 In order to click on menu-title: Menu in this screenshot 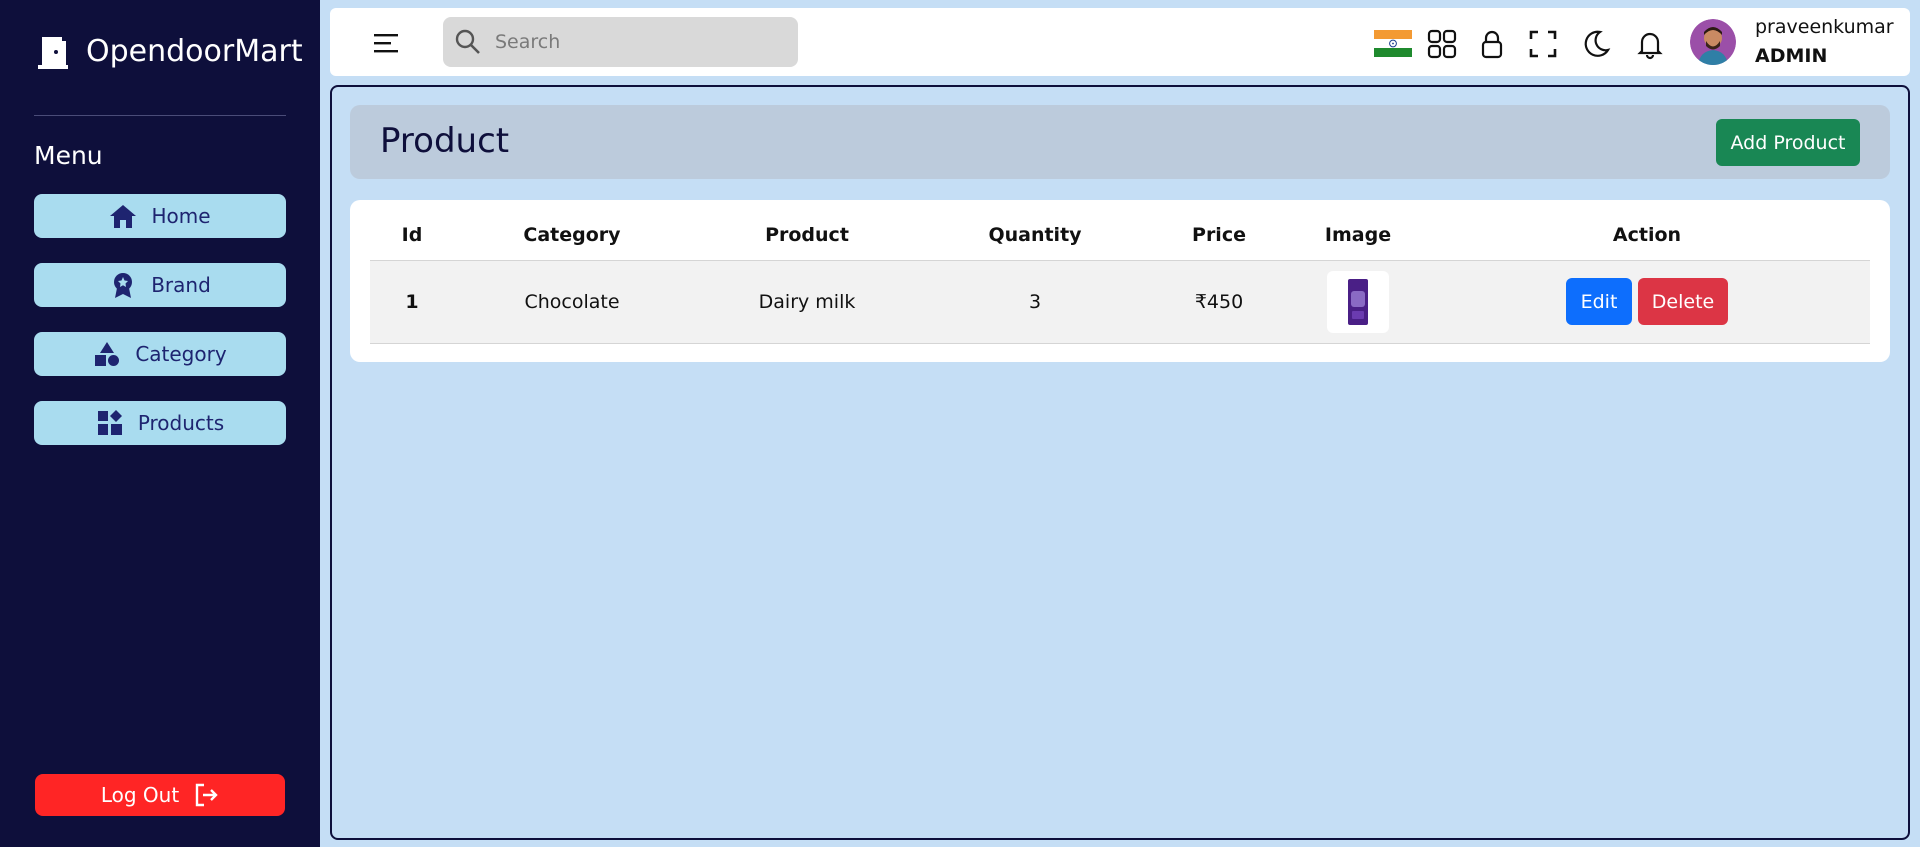, I will do `click(68, 155)`.